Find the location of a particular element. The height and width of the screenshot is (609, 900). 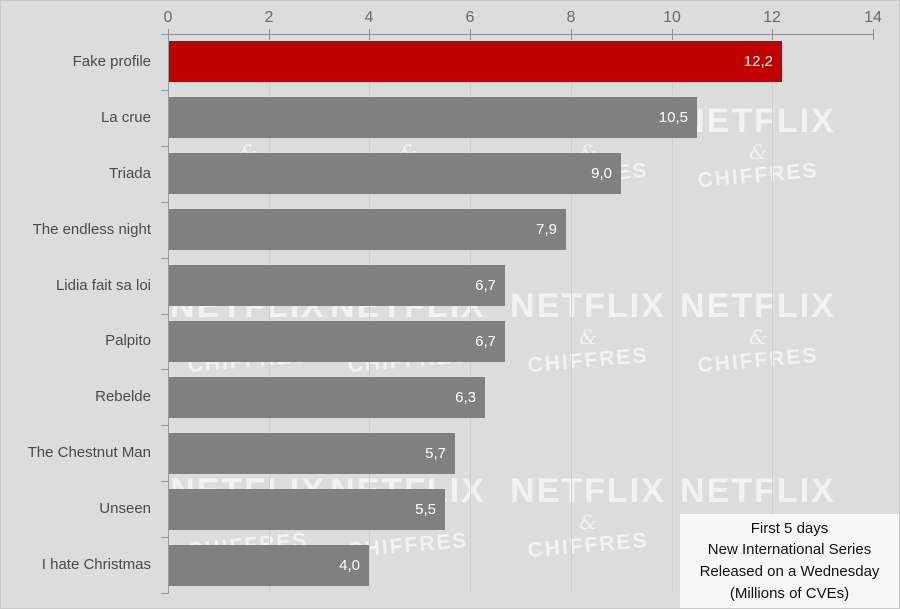

bar: 6,3 is located at coordinates (326, 397).